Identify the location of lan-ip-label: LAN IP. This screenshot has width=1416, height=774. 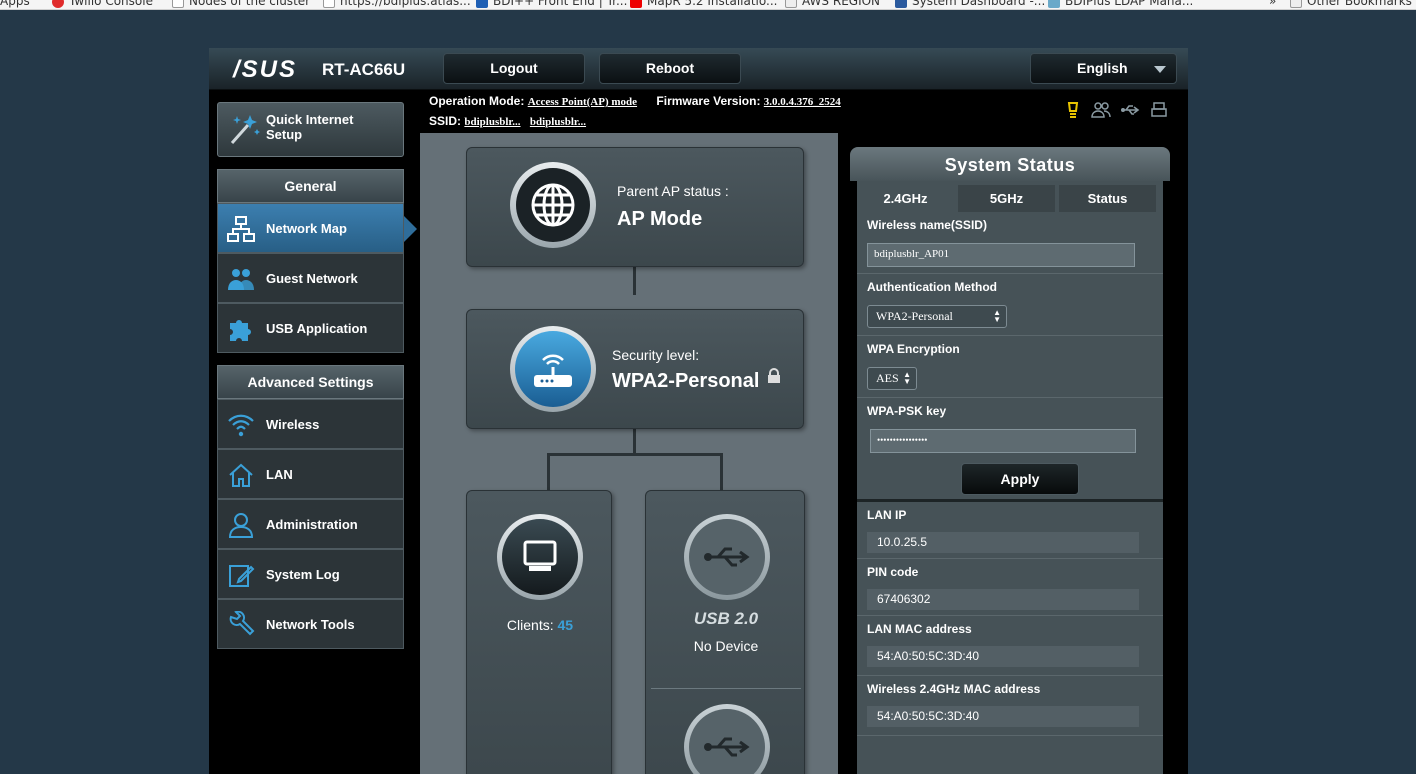
(887, 515).